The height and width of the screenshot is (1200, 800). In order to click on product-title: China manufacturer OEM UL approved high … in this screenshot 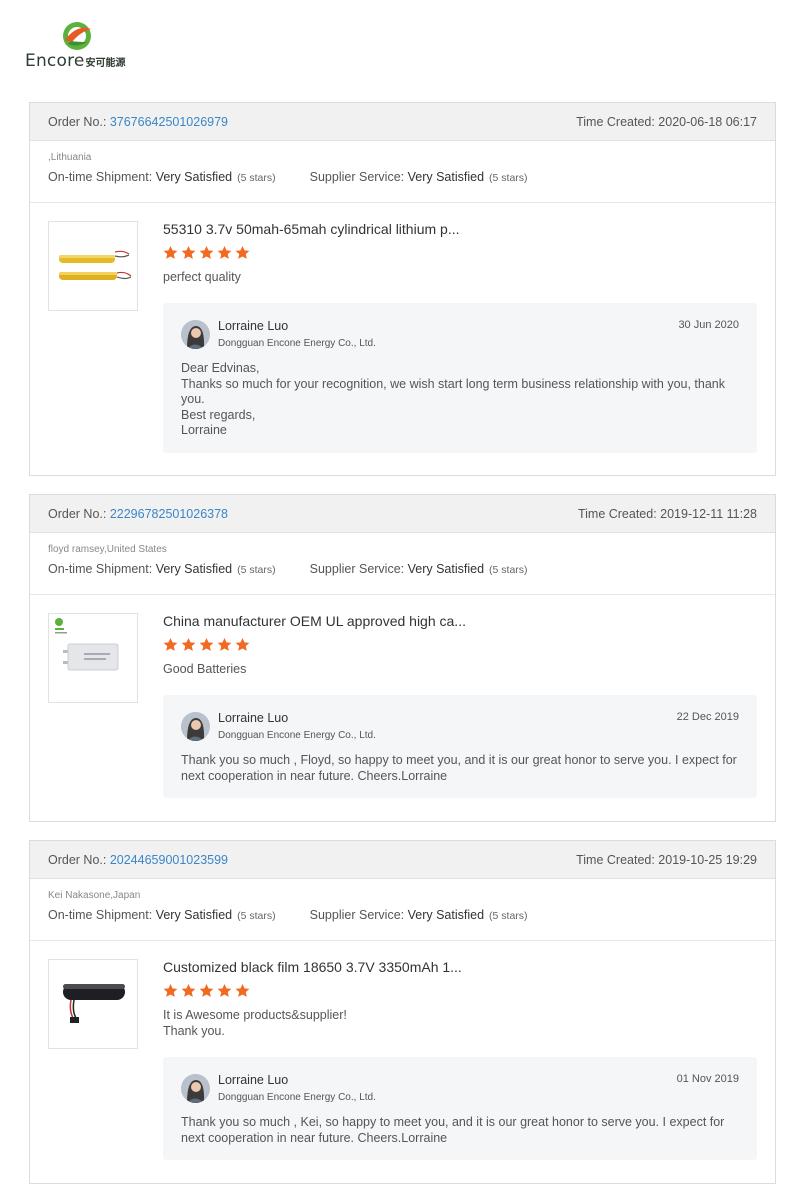, I will do `click(460, 621)`.